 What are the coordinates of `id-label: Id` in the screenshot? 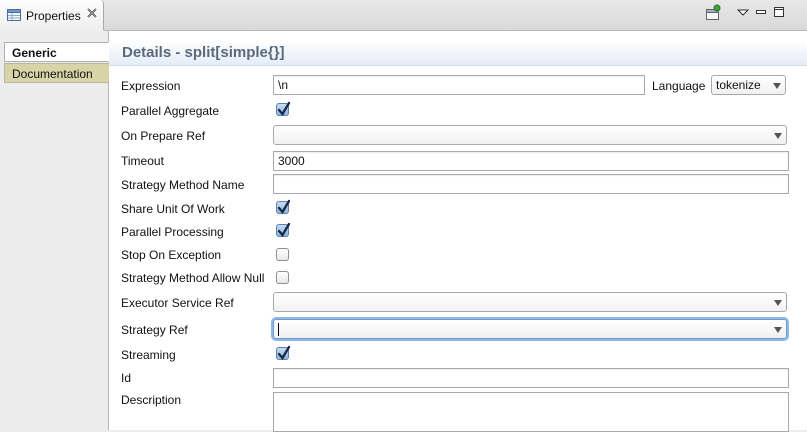 It's located at (126, 378).